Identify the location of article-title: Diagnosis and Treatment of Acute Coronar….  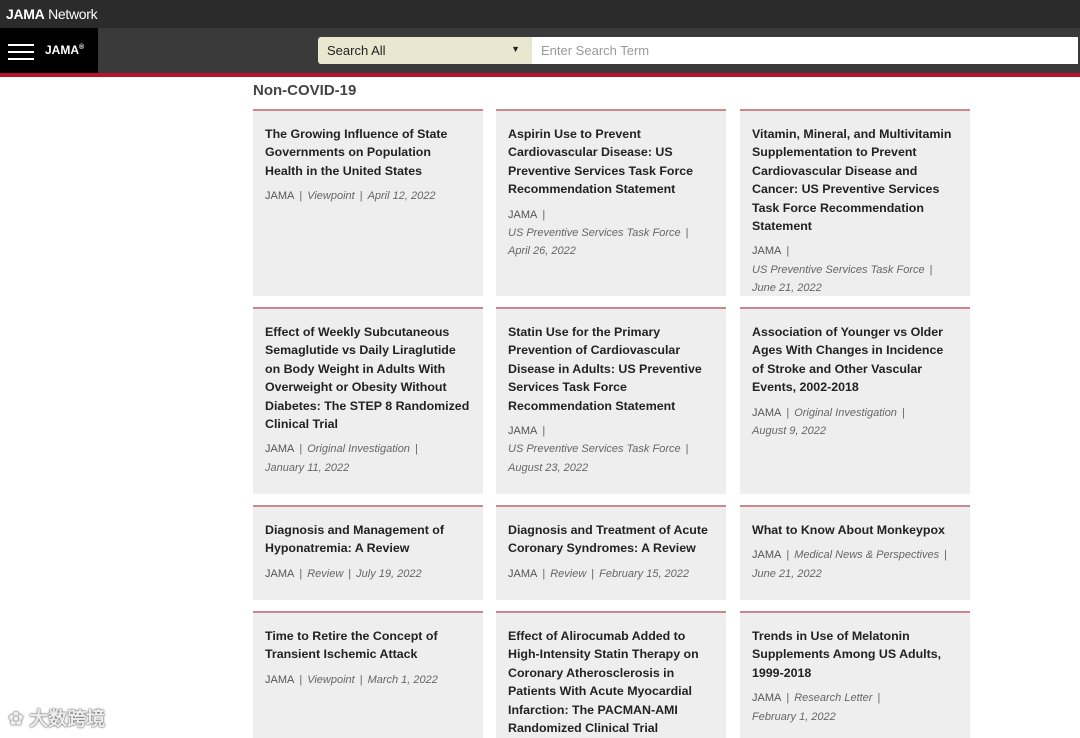
(611, 539).